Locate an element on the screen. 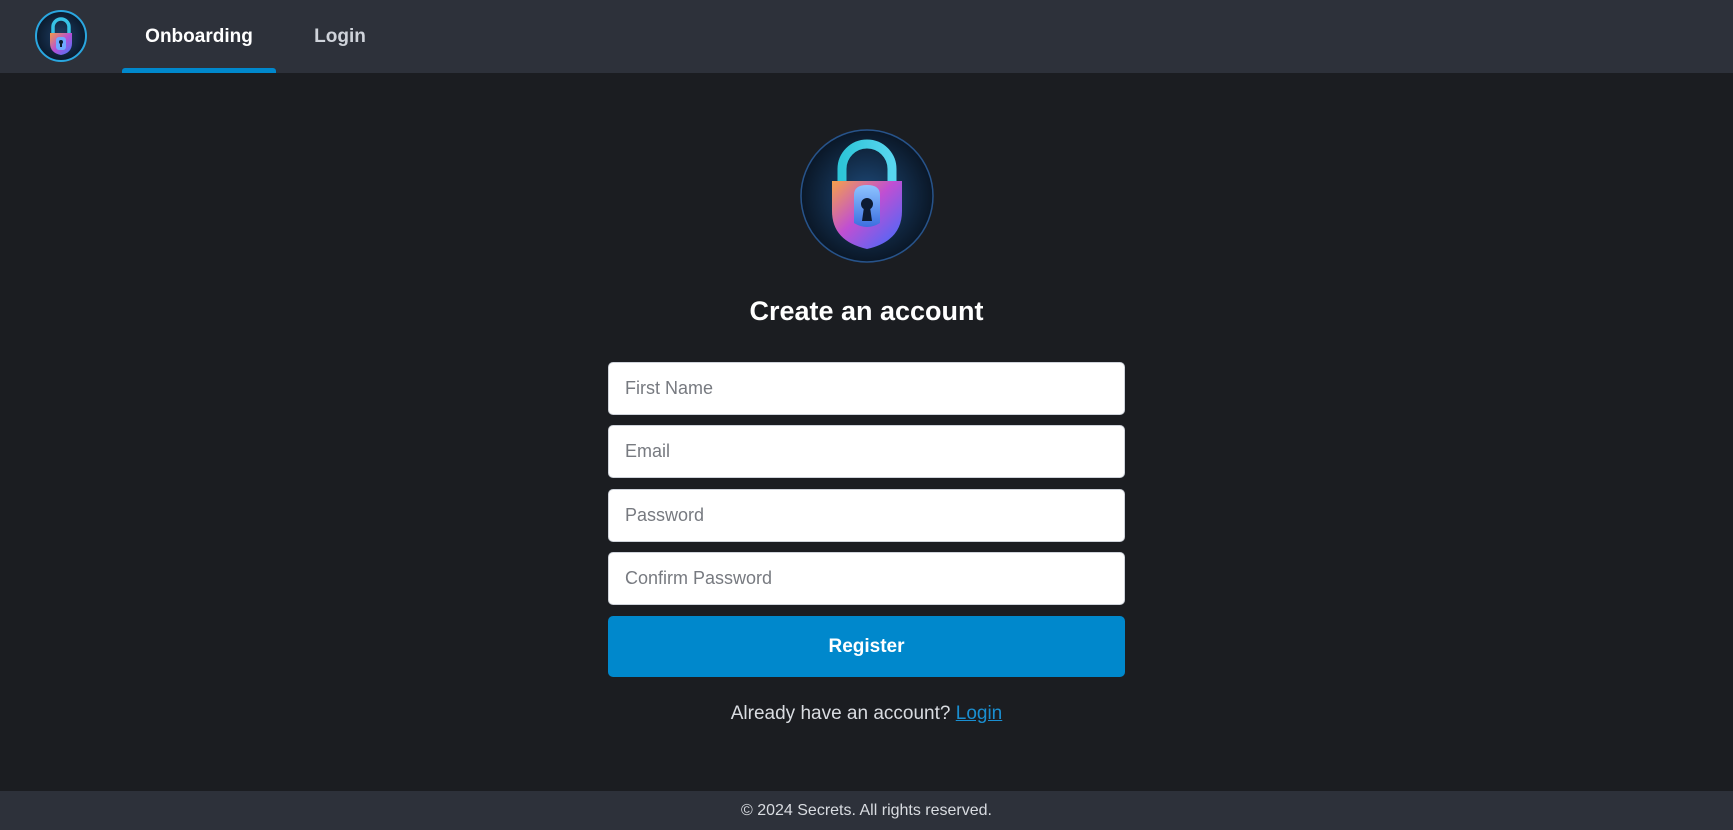 The height and width of the screenshot is (830, 1733). footer: © 2024 Secrets. All rights reserved. is located at coordinates (866, 810).